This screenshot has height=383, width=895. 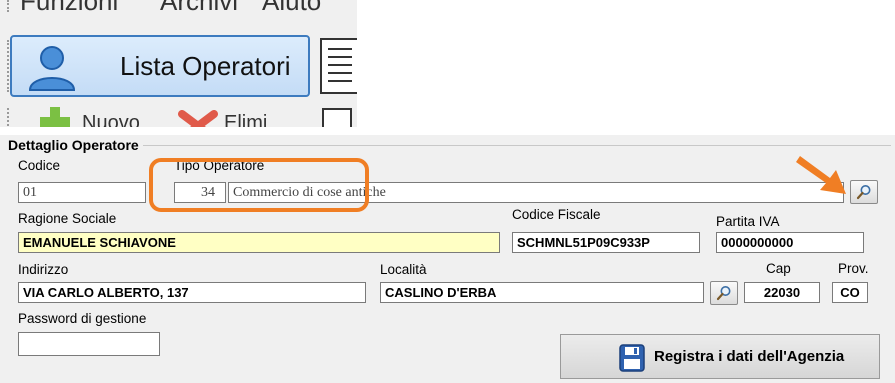 What do you see at coordinates (778, 268) in the screenshot?
I see `cap-label: Cap` at bounding box center [778, 268].